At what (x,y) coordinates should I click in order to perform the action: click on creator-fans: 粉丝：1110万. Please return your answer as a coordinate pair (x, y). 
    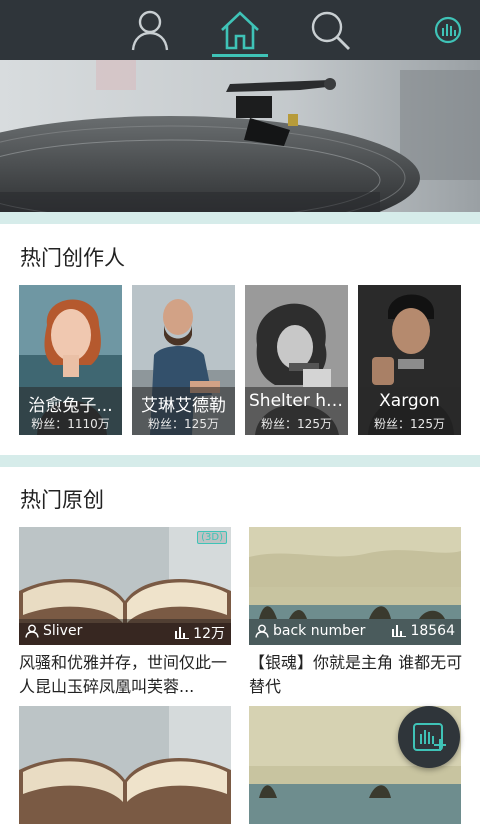
    Looking at the image, I should click on (70, 424).